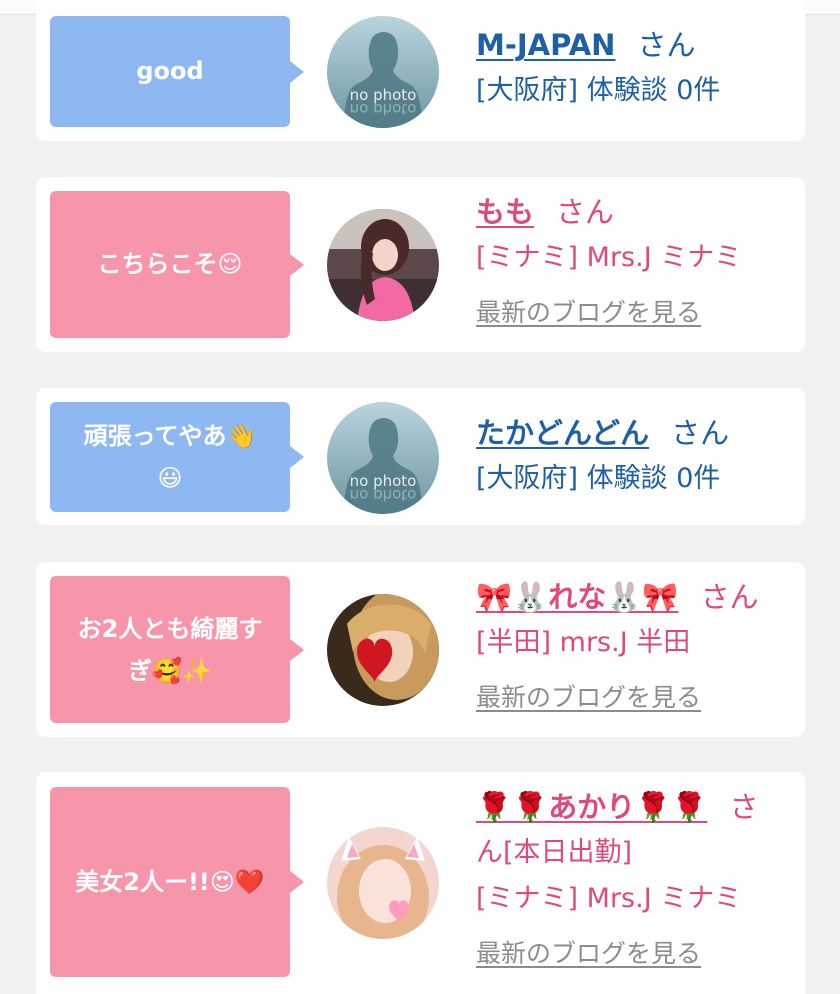 The width and height of the screenshot is (840, 994). Describe the element at coordinates (505, 212) in the screenshot. I see `user-name-link: もも` at that location.